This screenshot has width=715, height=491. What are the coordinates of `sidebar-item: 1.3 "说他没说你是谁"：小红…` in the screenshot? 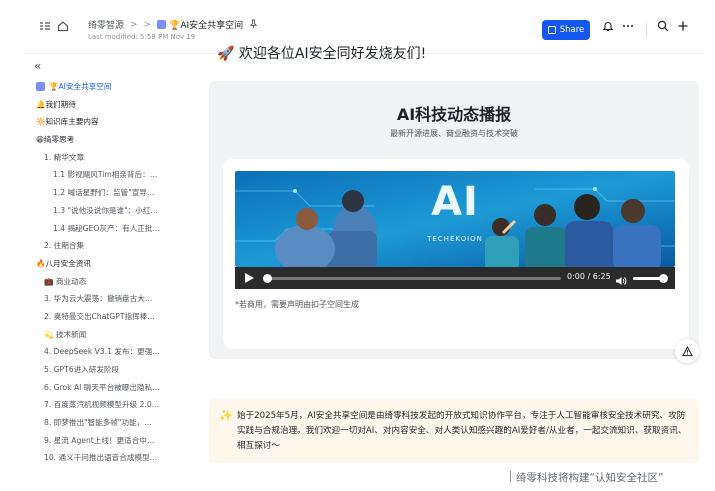 It's located at (99, 211).